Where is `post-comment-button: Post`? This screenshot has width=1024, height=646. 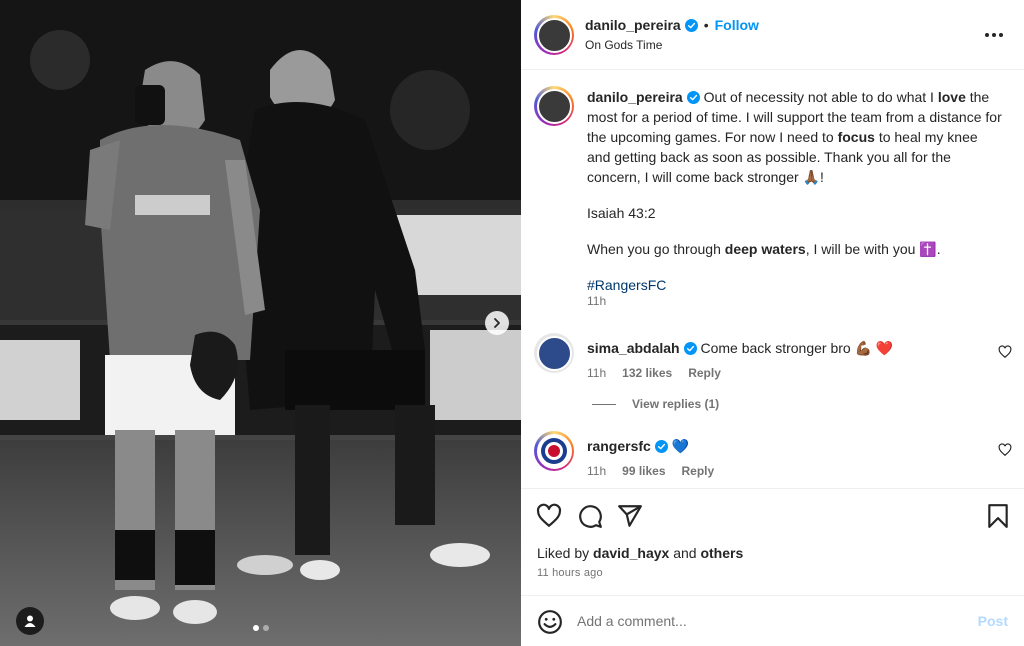 post-comment-button: Post is located at coordinates (993, 621).